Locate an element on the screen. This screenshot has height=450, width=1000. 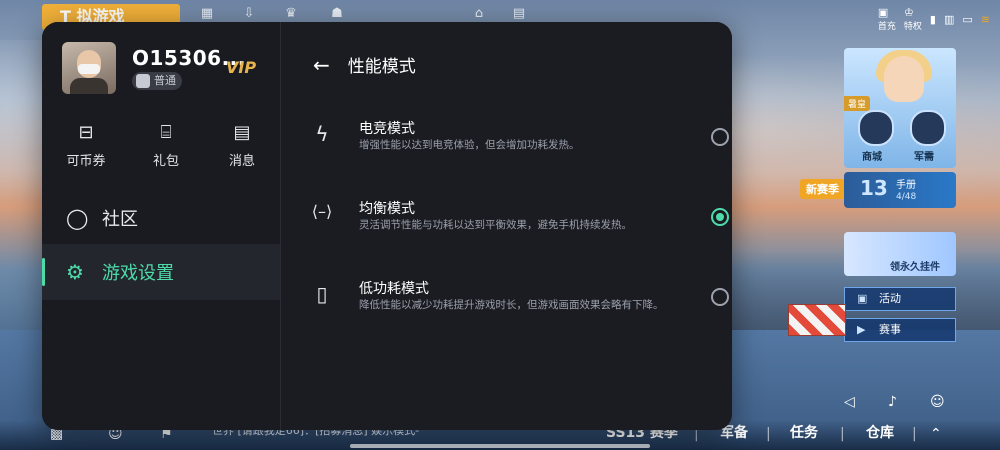
system-status: ▣ 首充 ♔ 特权 ▮ ▥ ▭ ≋ is located at coordinates (934, 19).